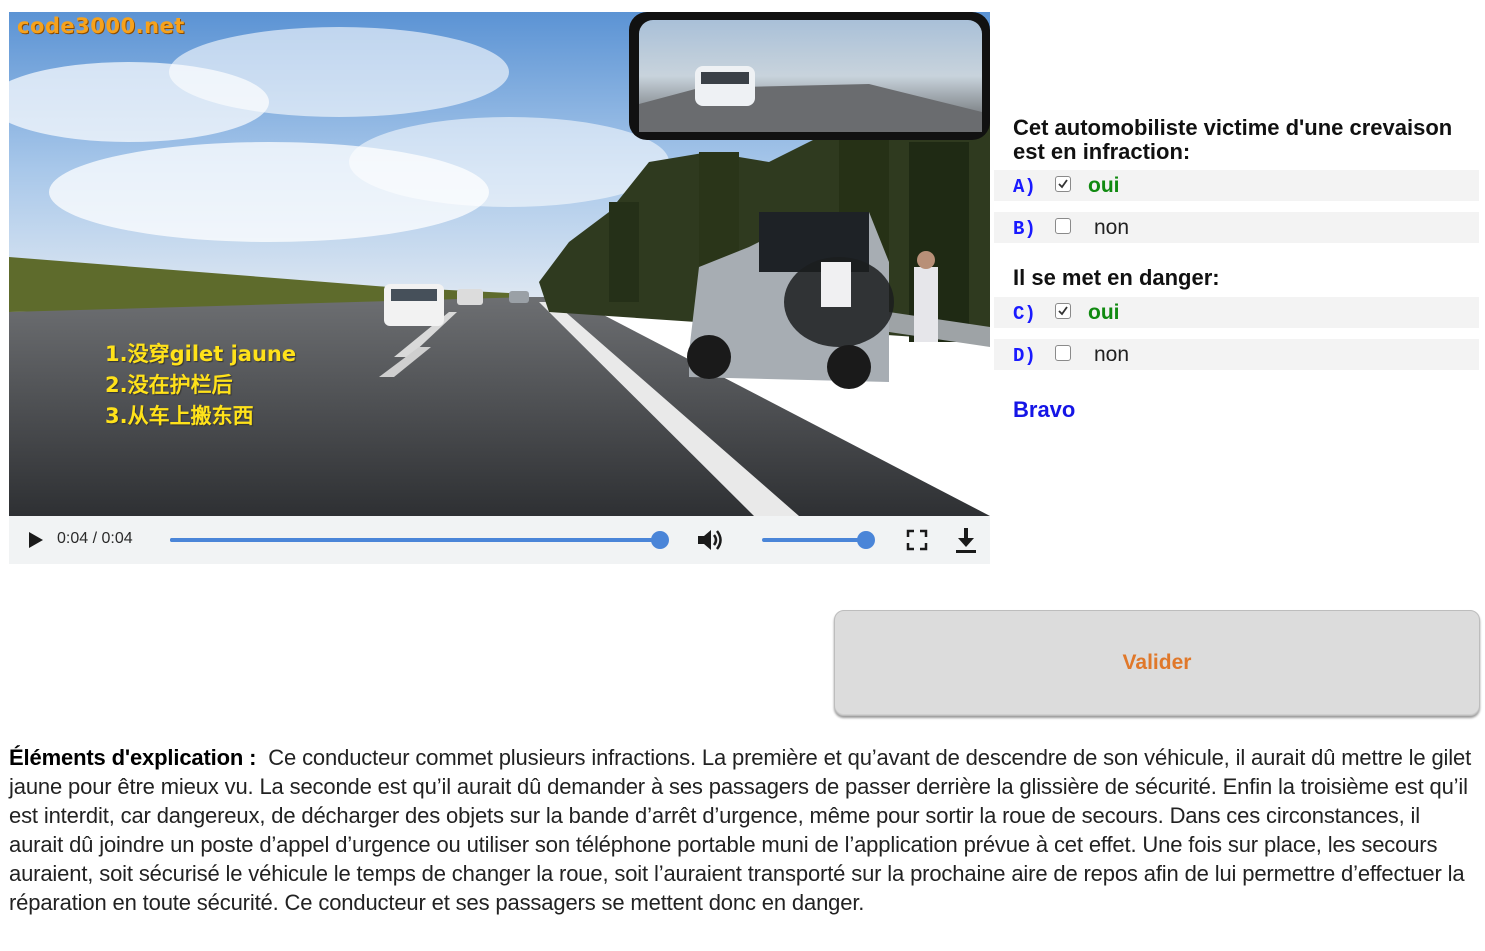  What do you see at coordinates (1063, 353) in the screenshot?
I see `option-d-checkbox` at bounding box center [1063, 353].